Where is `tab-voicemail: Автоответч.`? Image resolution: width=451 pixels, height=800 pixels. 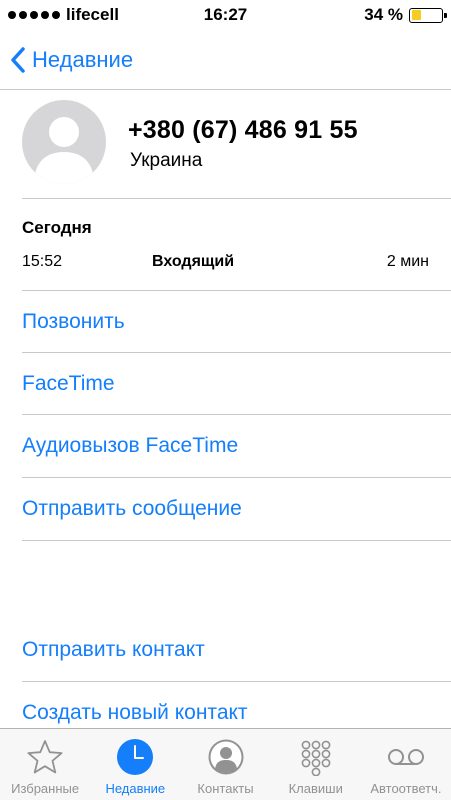 tab-voicemail: Автоответч. is located at coordinates (406, 764).